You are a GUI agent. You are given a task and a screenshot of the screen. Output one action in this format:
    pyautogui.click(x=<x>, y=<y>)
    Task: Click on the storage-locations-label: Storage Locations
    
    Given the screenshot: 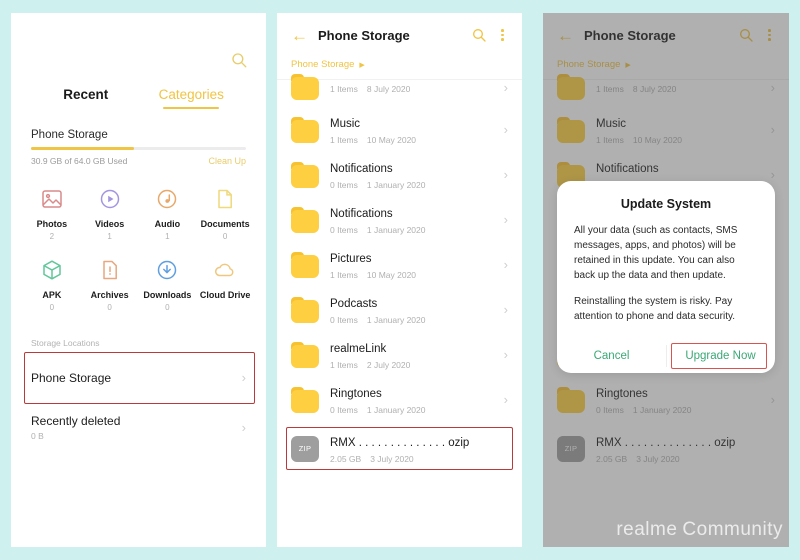 What is the action you would take?
    pyautogui.click(x=65, y=342)
    